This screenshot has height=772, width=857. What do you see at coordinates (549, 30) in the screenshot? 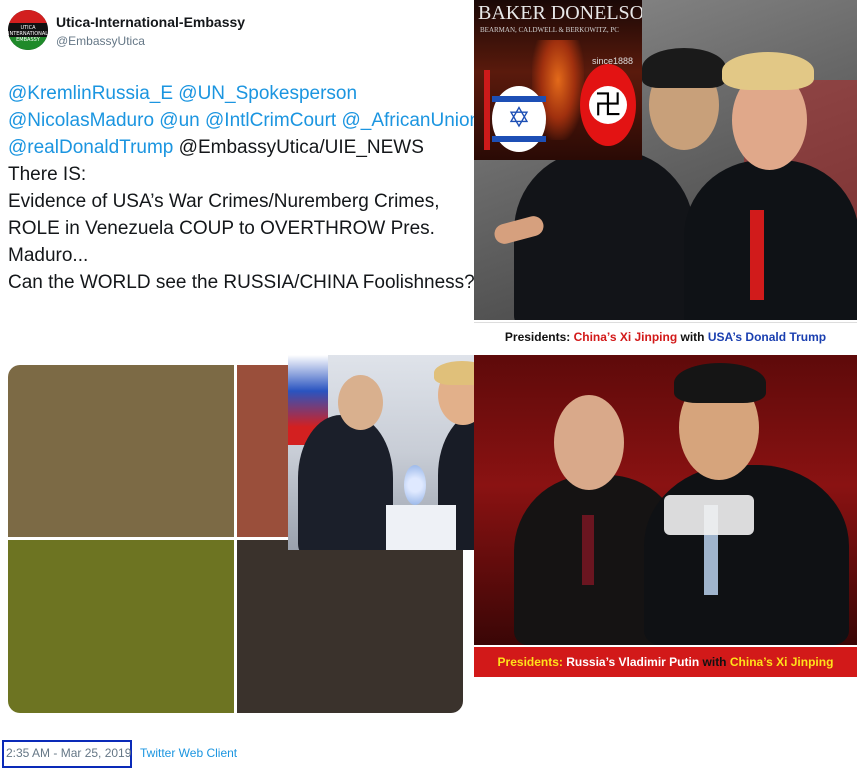
I see `baker-subtitle: BEARMAN, CALDWELL & BERKOWITZ, PC` at bounding box center [549, 30].